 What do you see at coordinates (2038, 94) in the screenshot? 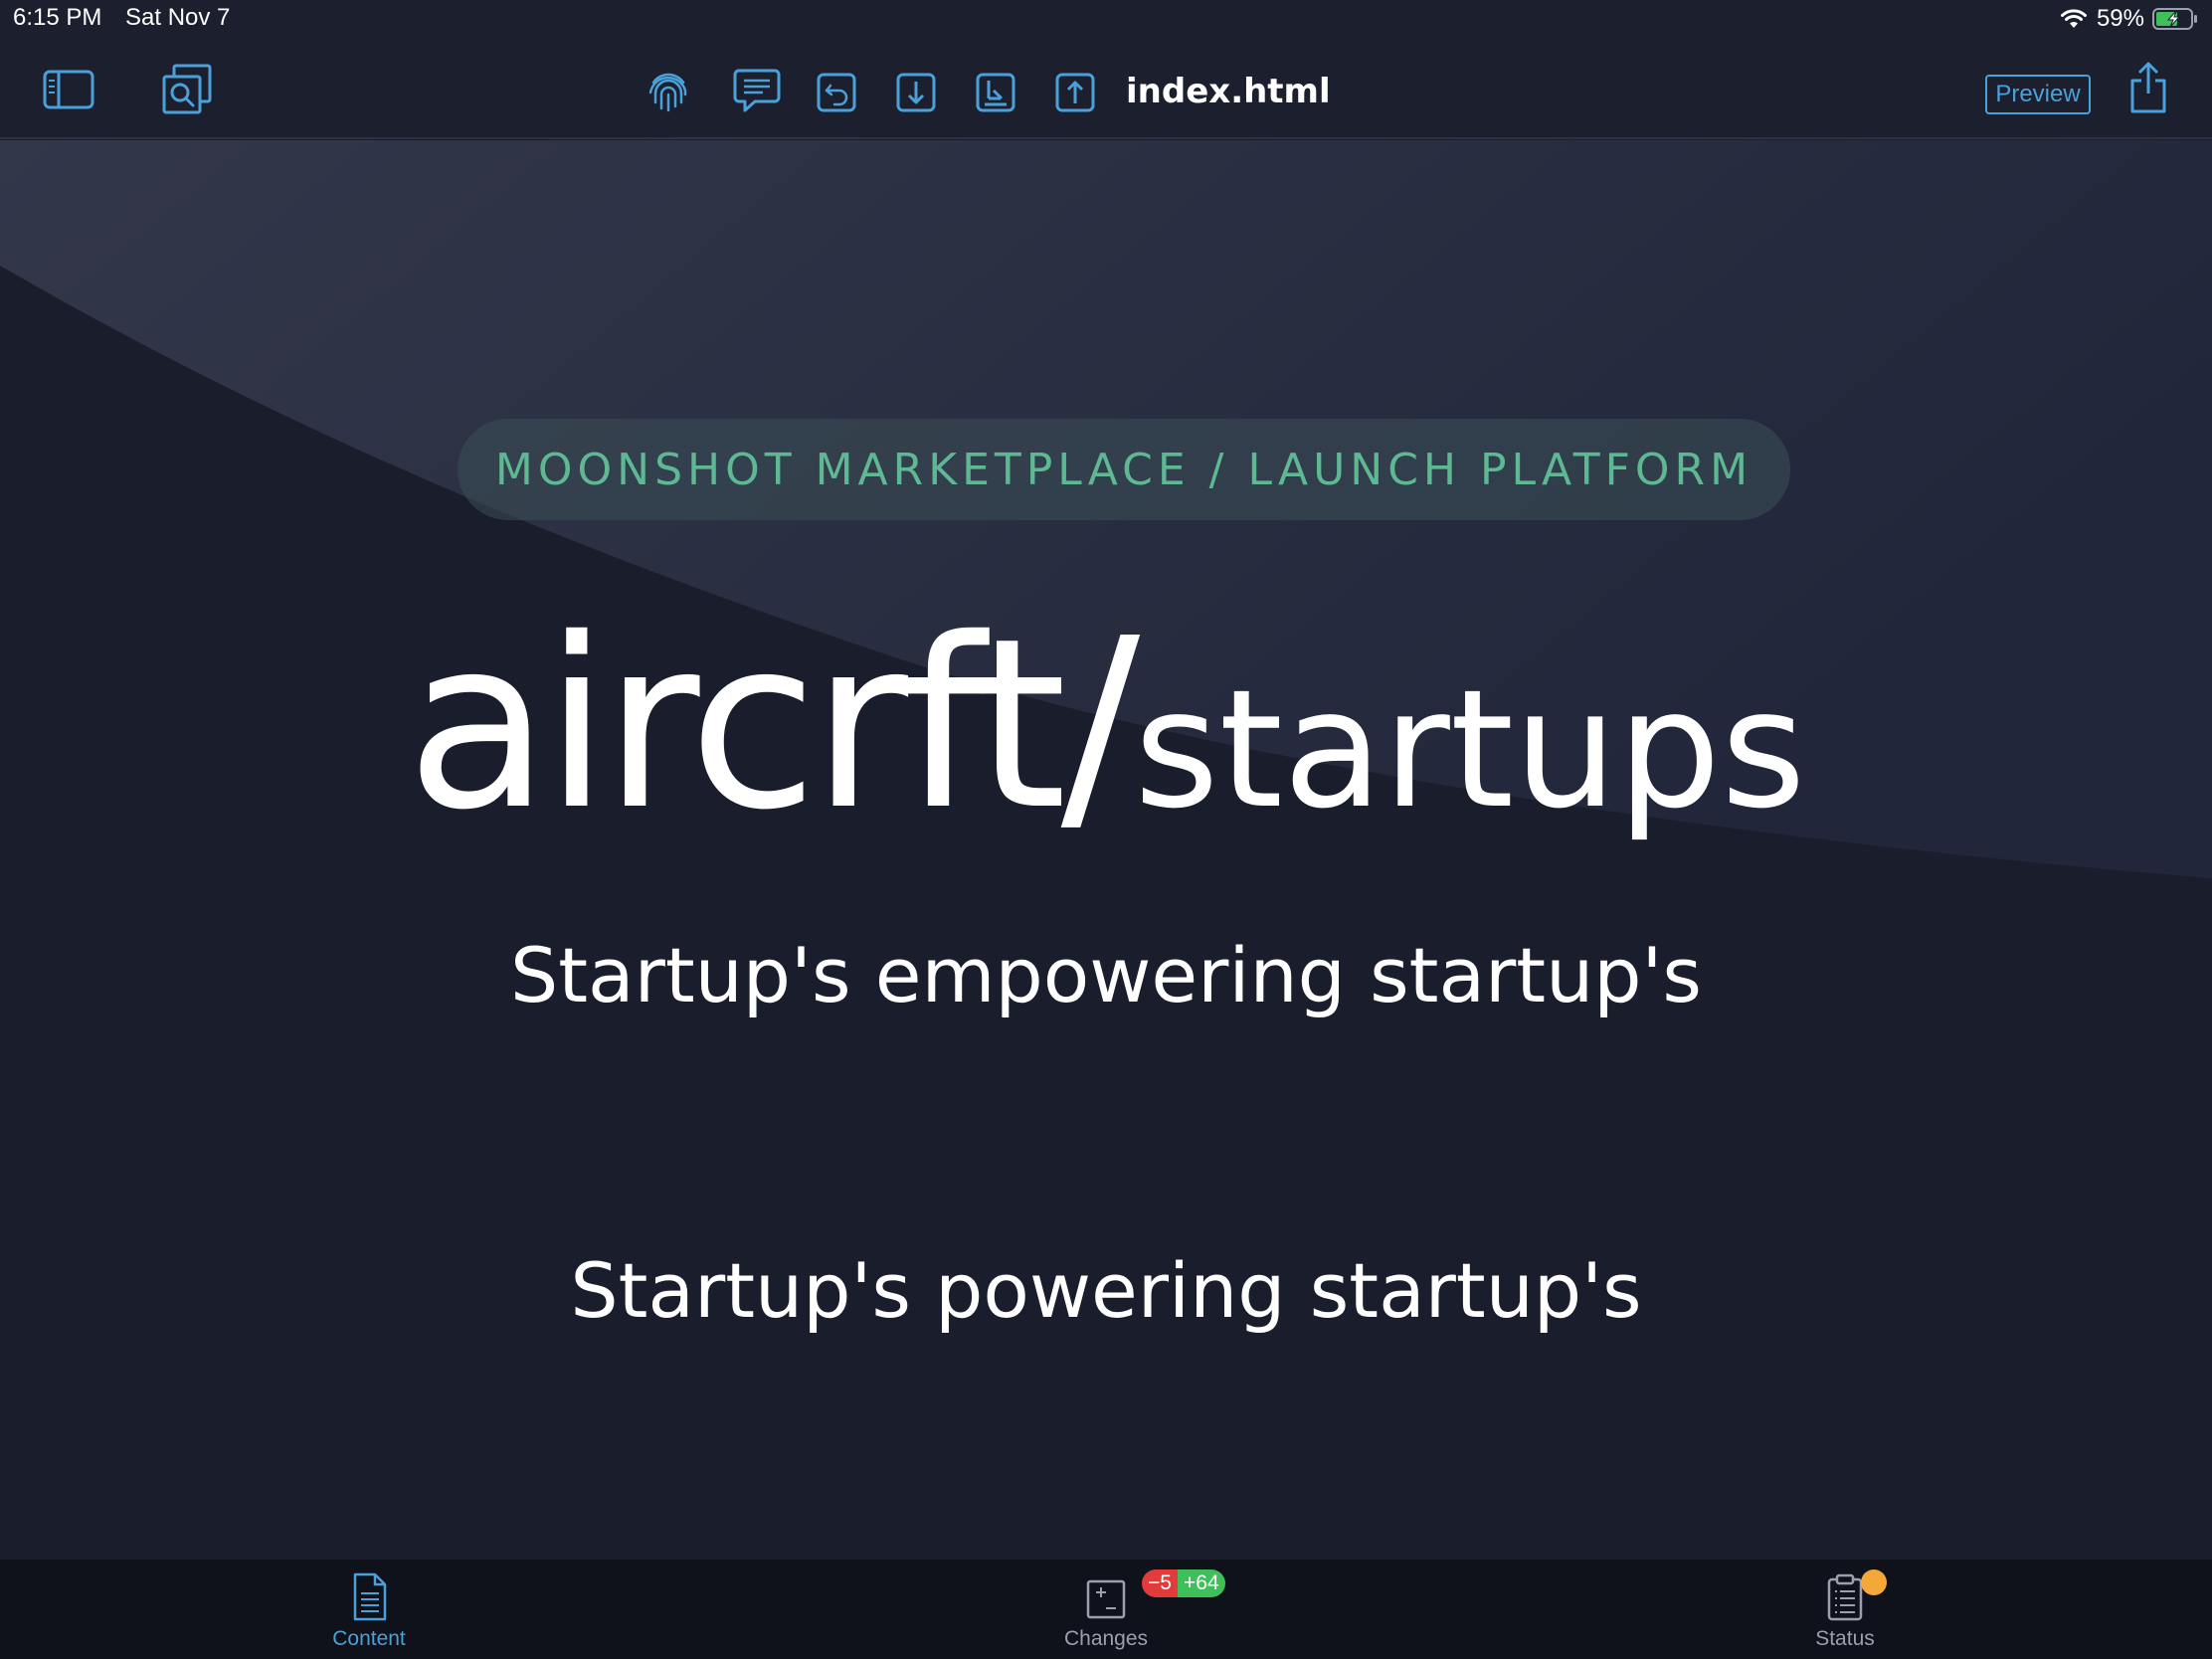
I see `preview-button: Preview` at bounding box center [2038, 94].